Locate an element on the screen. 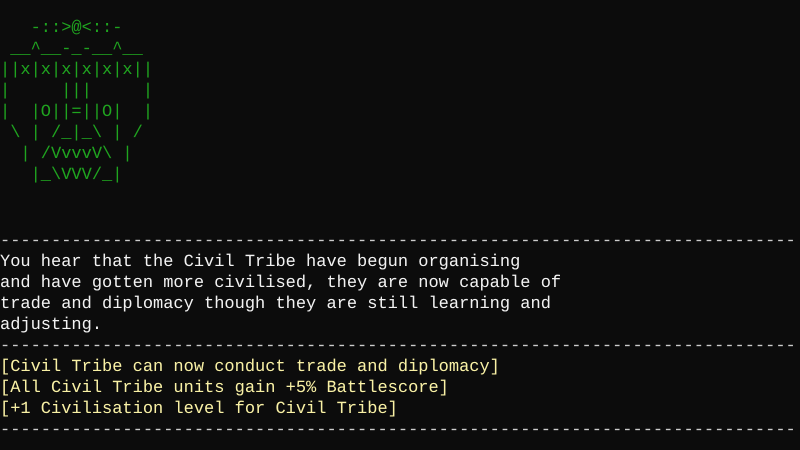 Image resolution: width=800 pixels, height=450 pixels. notice-line: [All Civil Tribe units gain +5% Battlescore] is located at coordinates (224, 388).